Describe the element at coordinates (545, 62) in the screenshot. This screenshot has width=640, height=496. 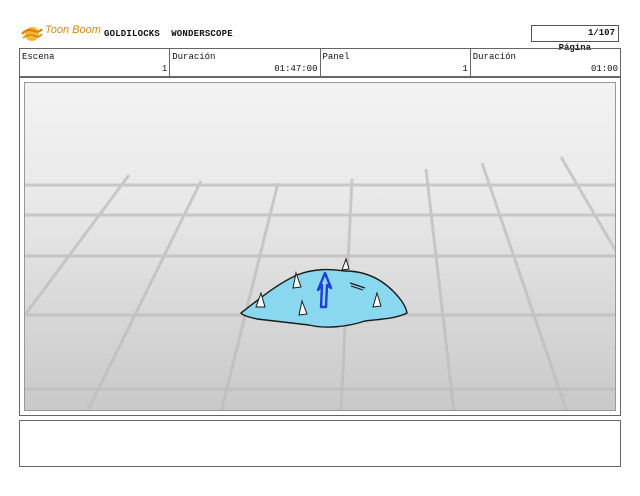
I see `panel-duration-cell: Duración 01:00` at that location.